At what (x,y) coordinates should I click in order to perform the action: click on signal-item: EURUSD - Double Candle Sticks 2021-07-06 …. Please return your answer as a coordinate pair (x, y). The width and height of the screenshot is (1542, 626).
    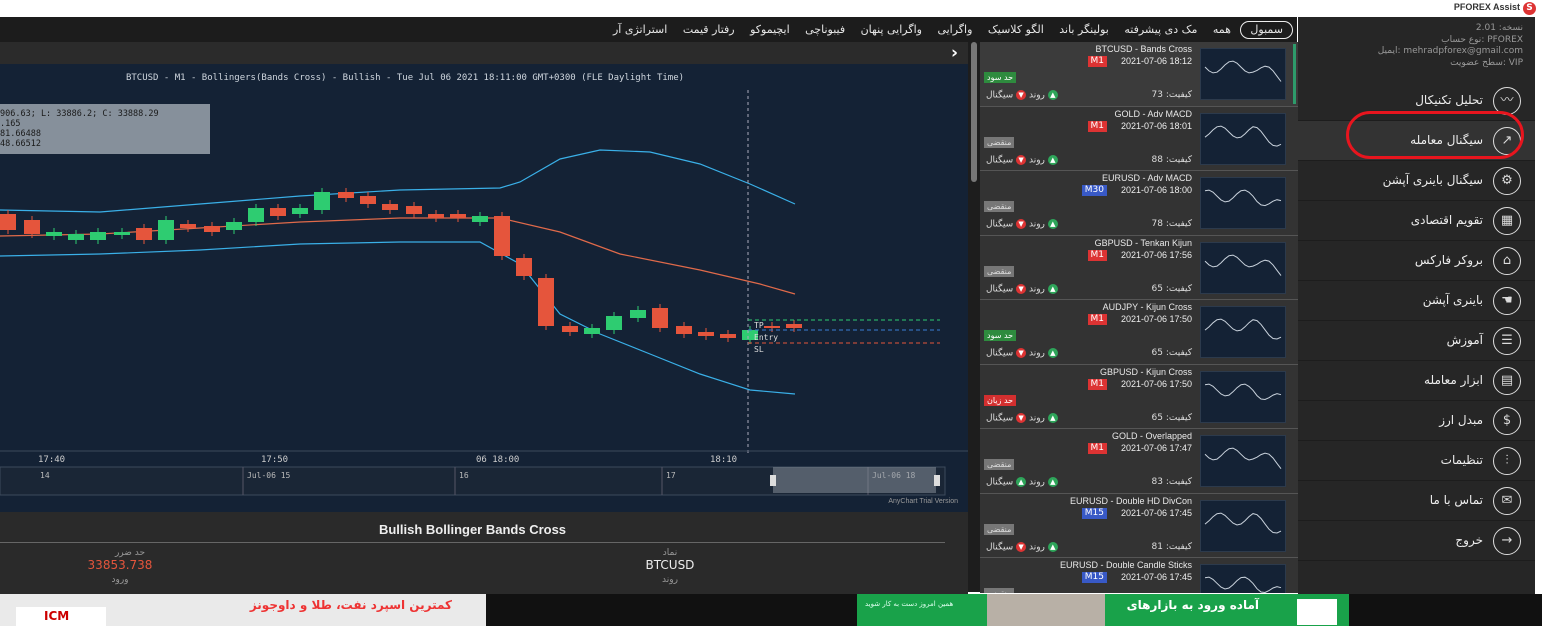
    Looking at the image, I should click on (1139, 575).